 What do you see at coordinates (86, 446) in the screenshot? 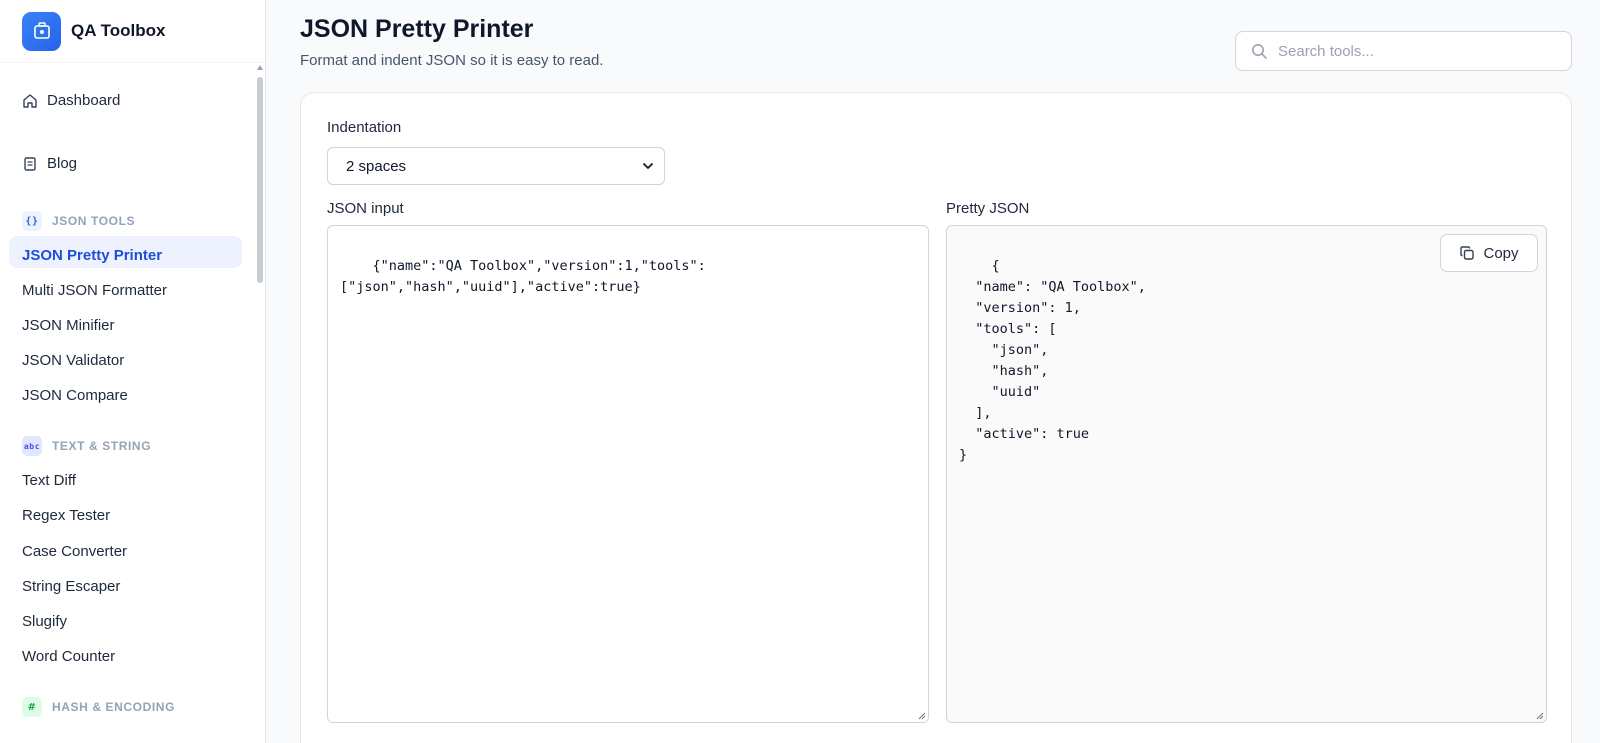
I see `section-text-string: abc TEXT & STRING` at bounding box center [86, 446].